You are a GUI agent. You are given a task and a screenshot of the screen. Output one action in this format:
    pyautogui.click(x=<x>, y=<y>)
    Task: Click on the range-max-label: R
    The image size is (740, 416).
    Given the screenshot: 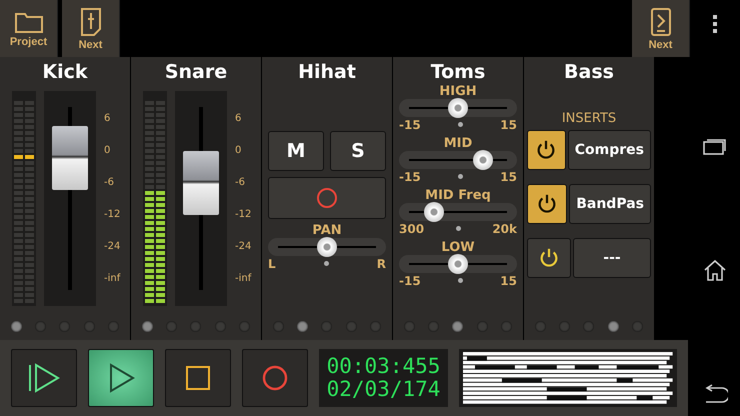 What is the action you would take?
    pyautogui.click(x=381, y=263)
    